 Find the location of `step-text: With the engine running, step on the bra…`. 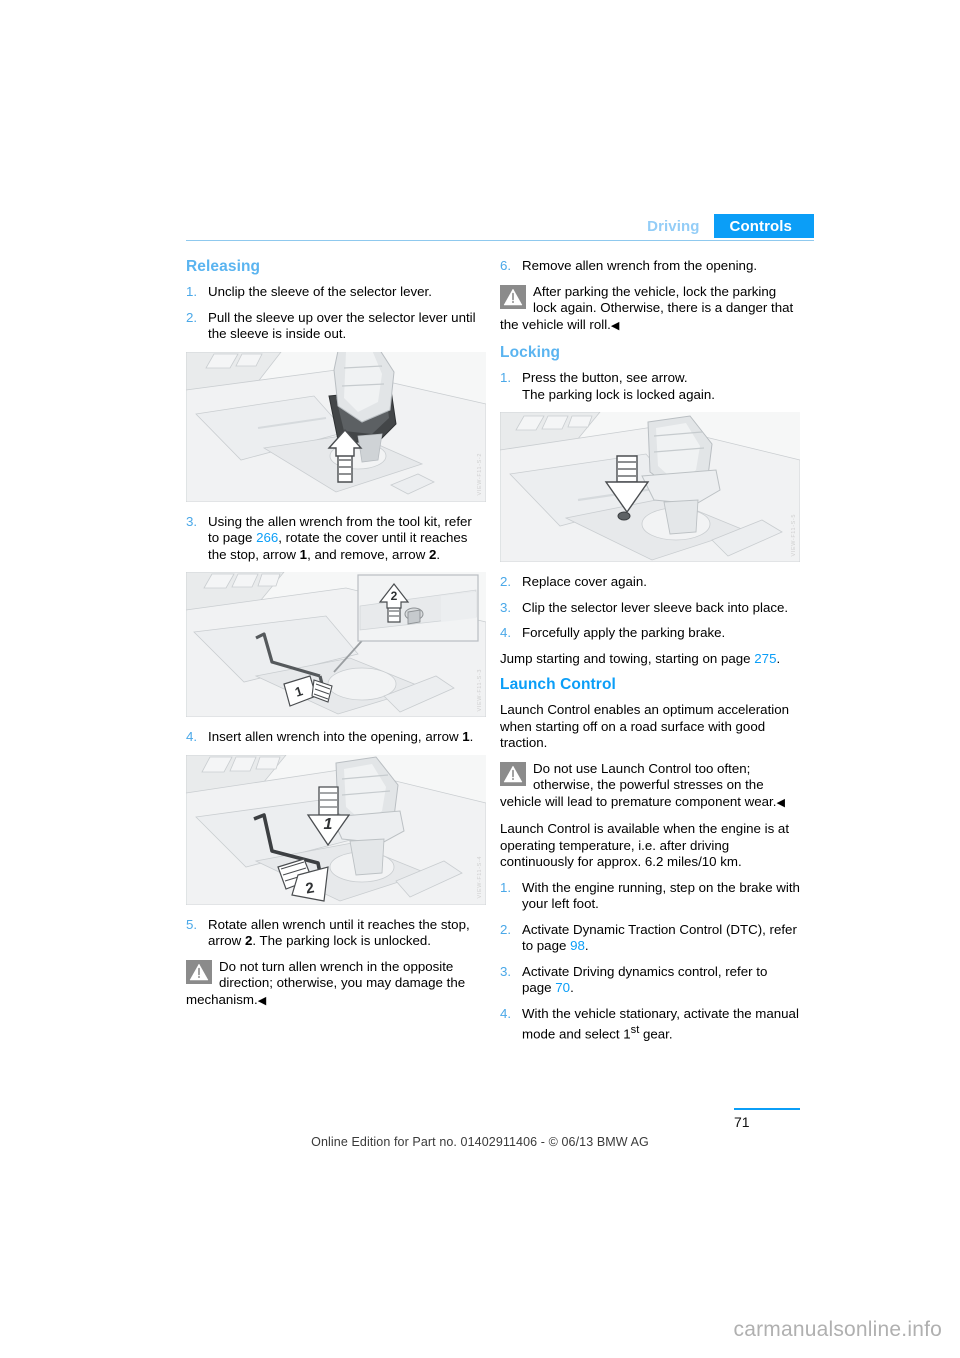

step-text: With the engine running, step on the bra… is located at coordinates (661, 895).